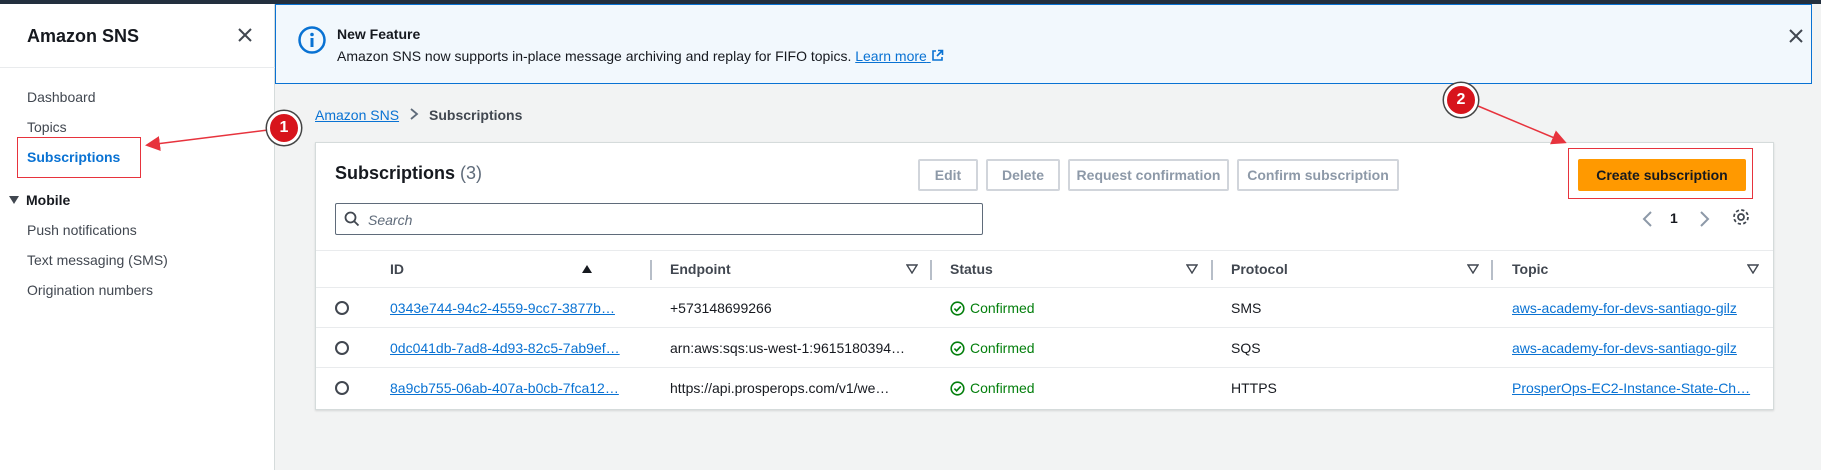  I want to click on protocol-cell: SMS, so click(1246, 308).